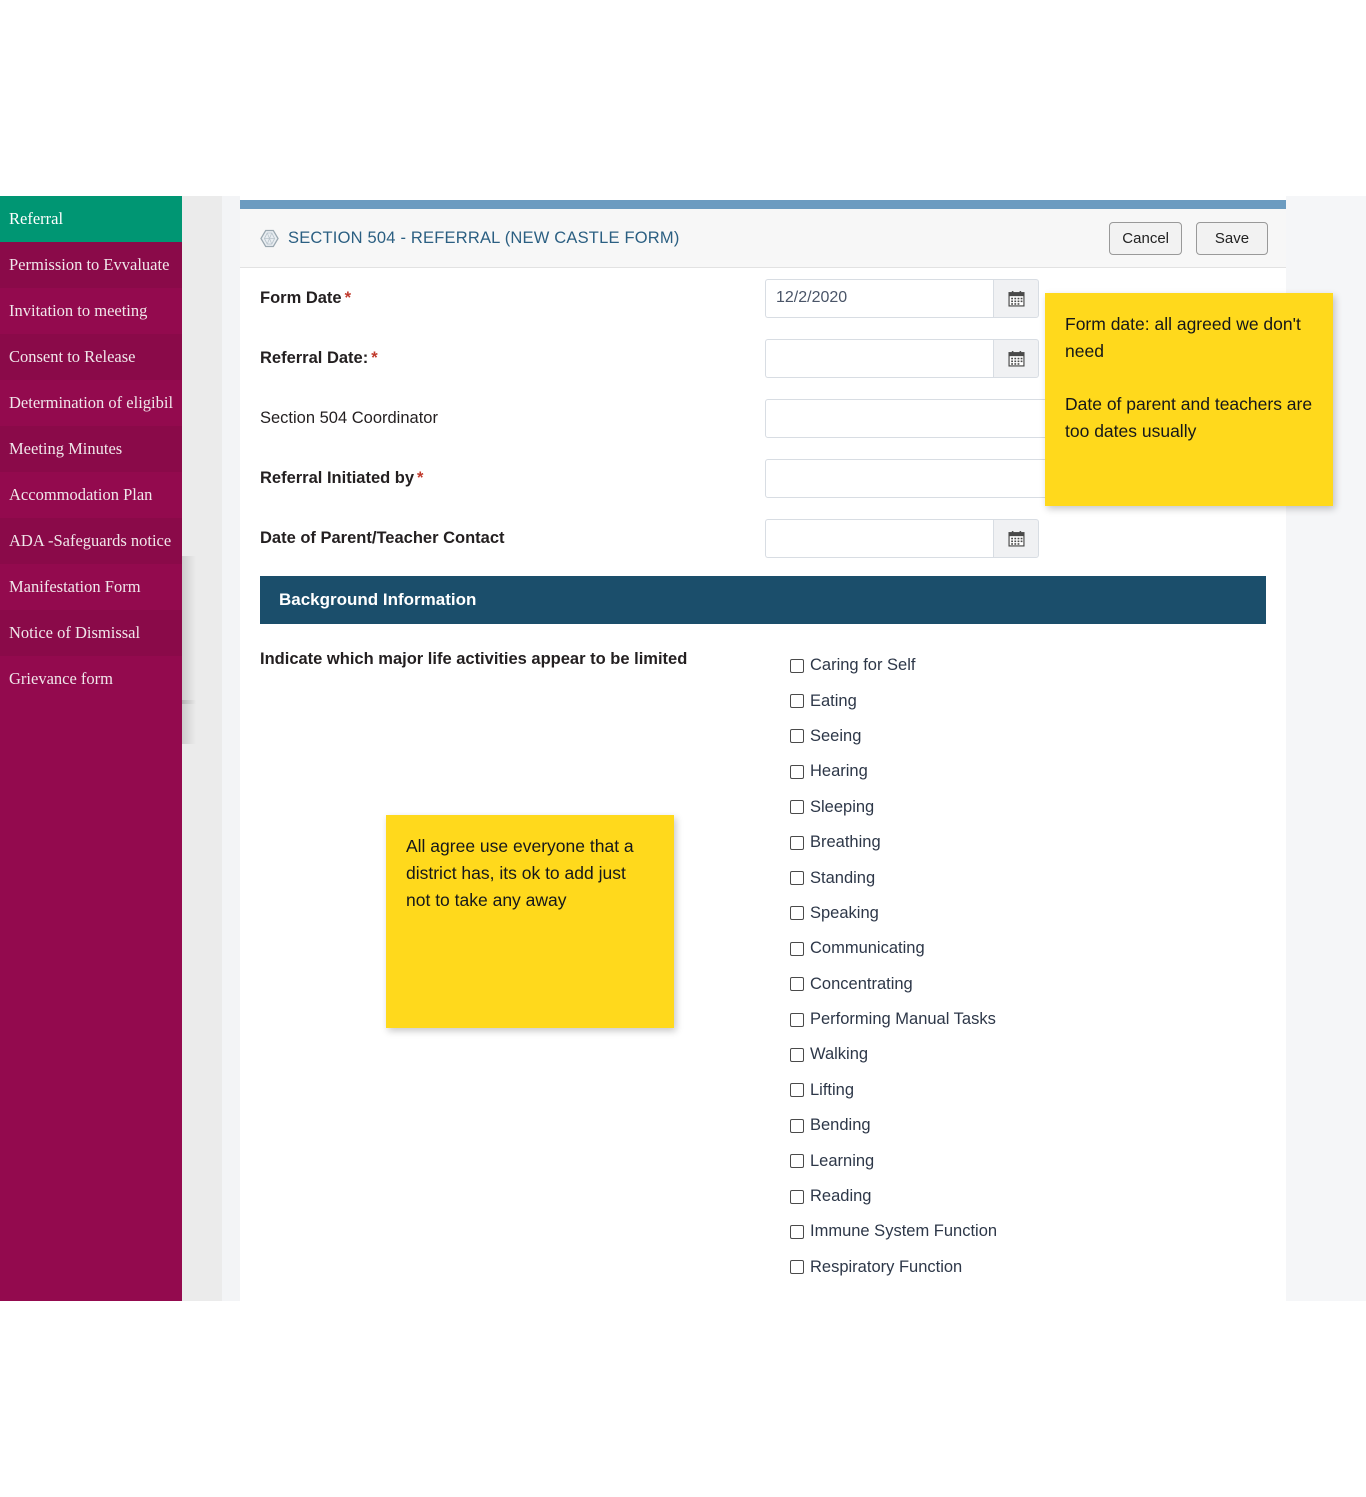  What do you see at coordinates (1028, 807) in the screenshot?
I see `checkbox-item: Sleeping` at bounding box center [1028, 807].